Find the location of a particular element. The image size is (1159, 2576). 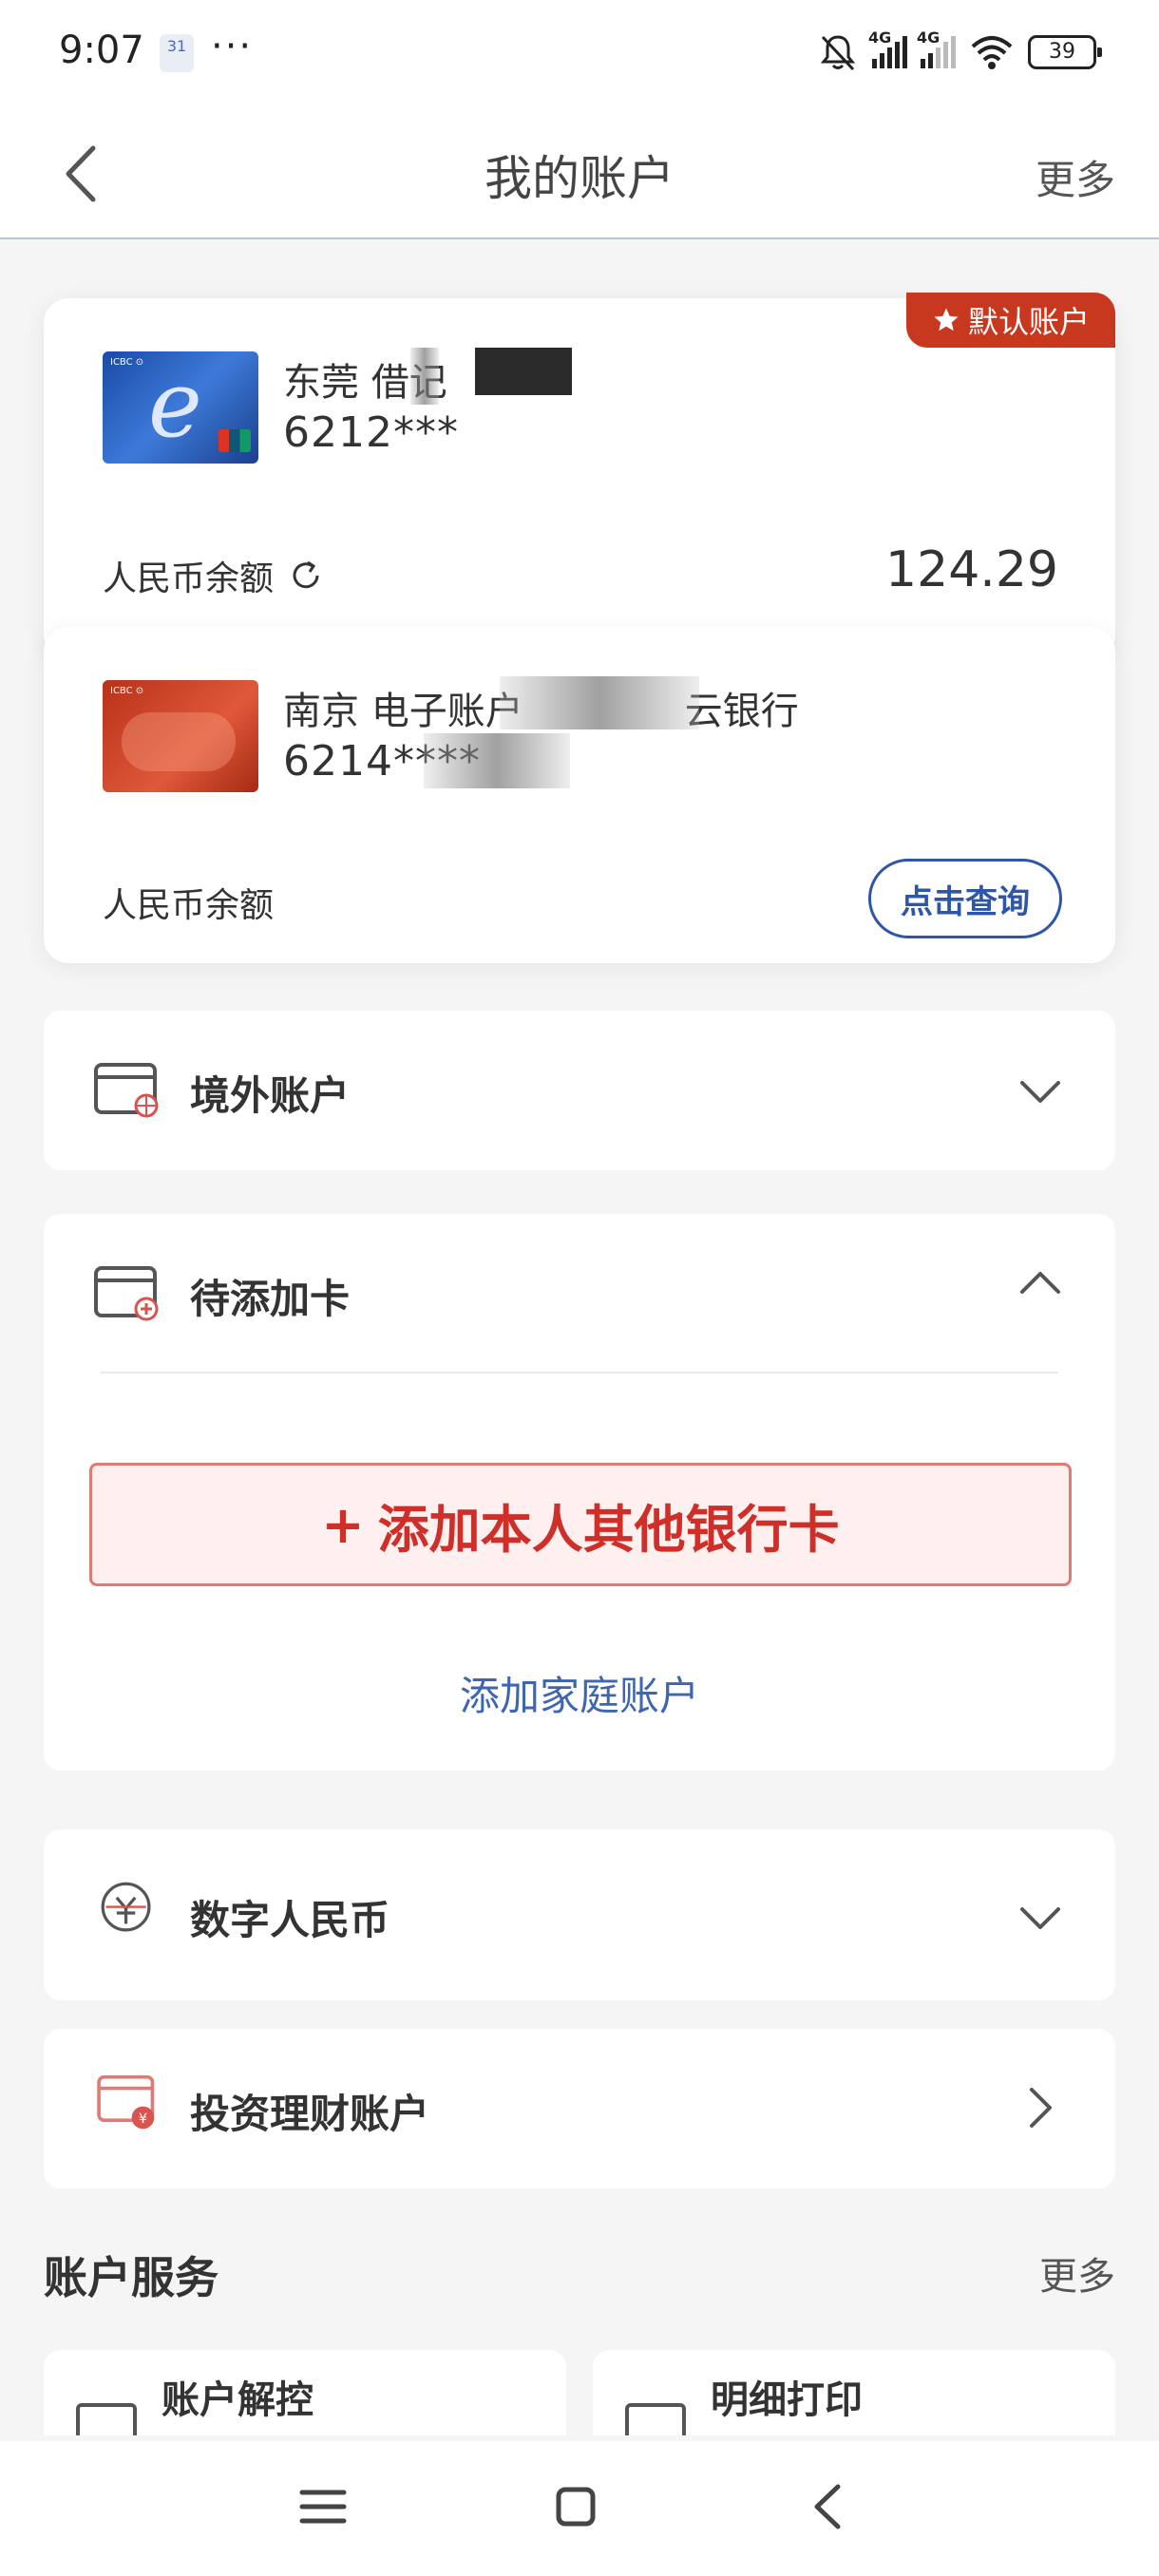

signal-icon-1: 4G is located at coordinates (887, 48).